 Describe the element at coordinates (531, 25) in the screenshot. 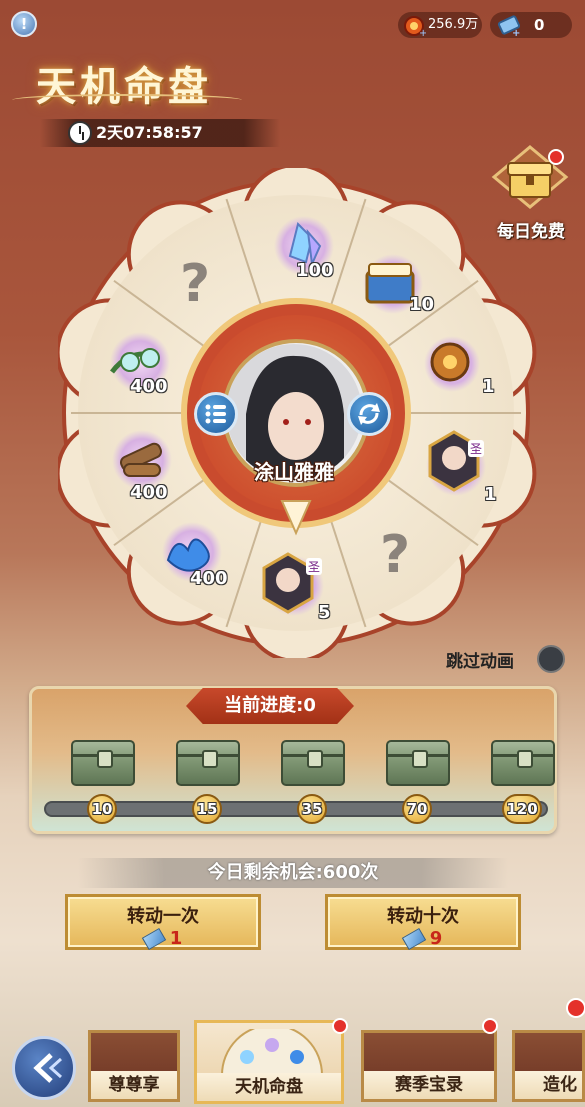

I see `currency-display-tickets: + 0` at that location.